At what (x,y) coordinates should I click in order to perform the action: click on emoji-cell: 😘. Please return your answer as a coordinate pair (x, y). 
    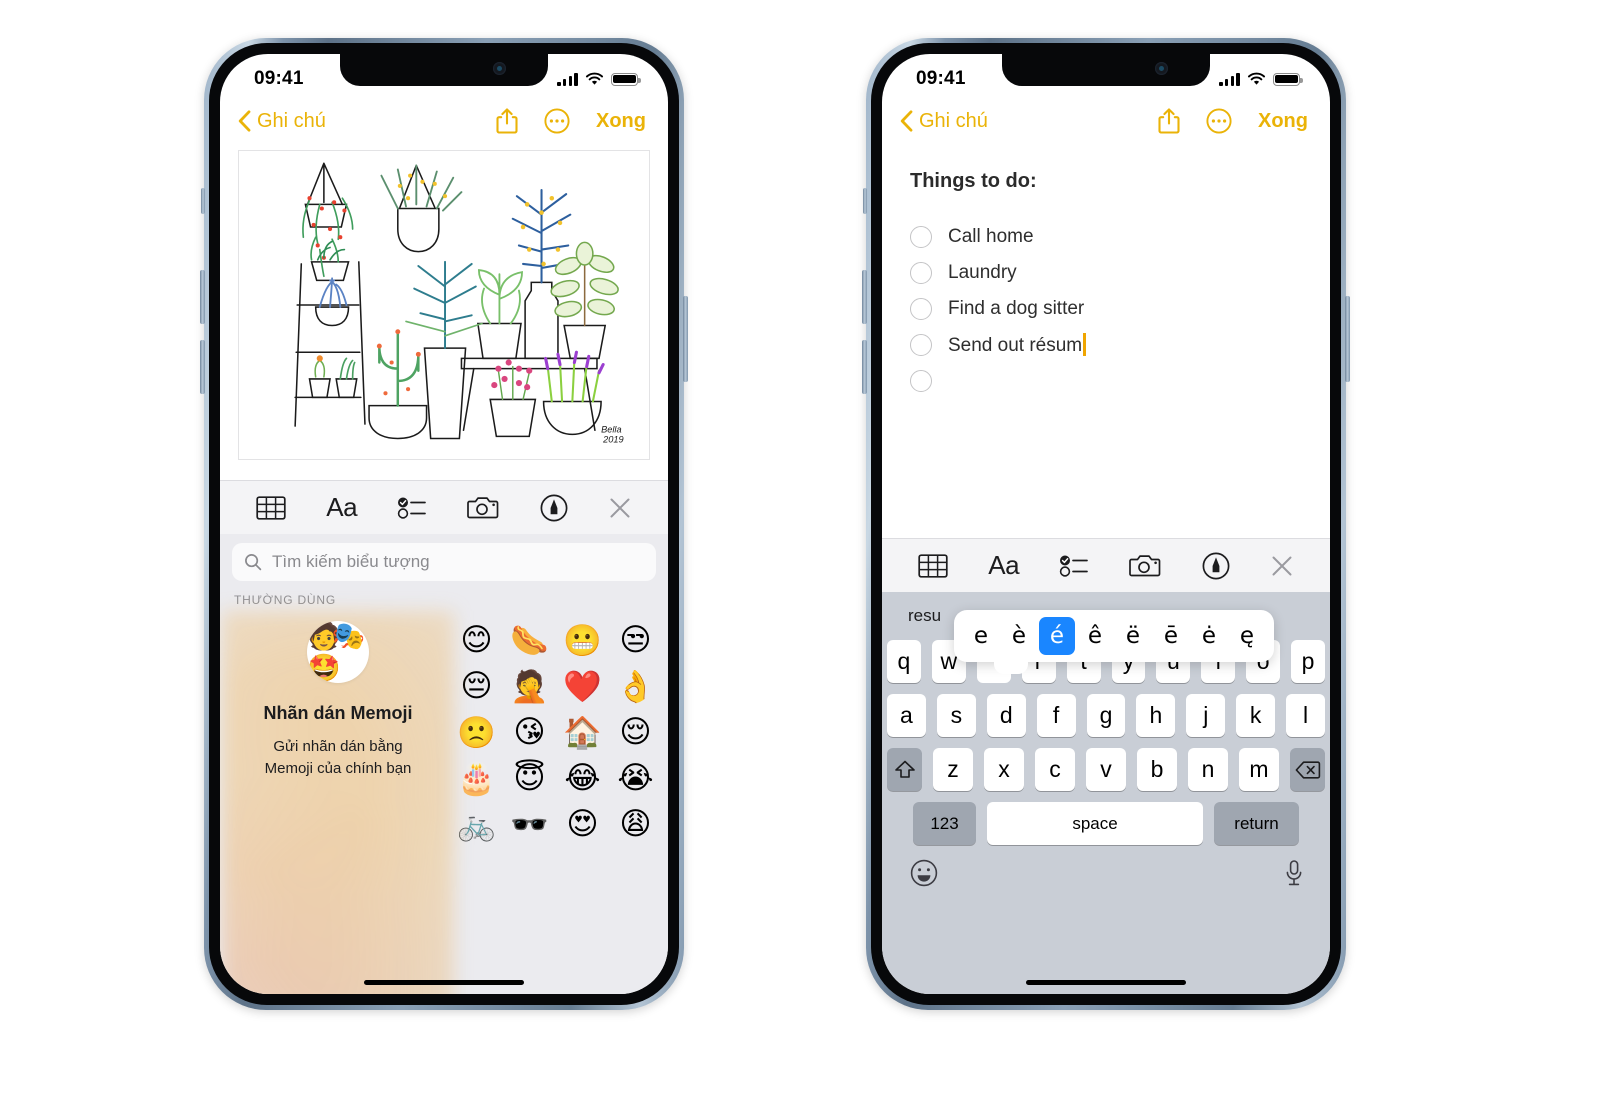
    Looking at the image, I should click on (529, 732).